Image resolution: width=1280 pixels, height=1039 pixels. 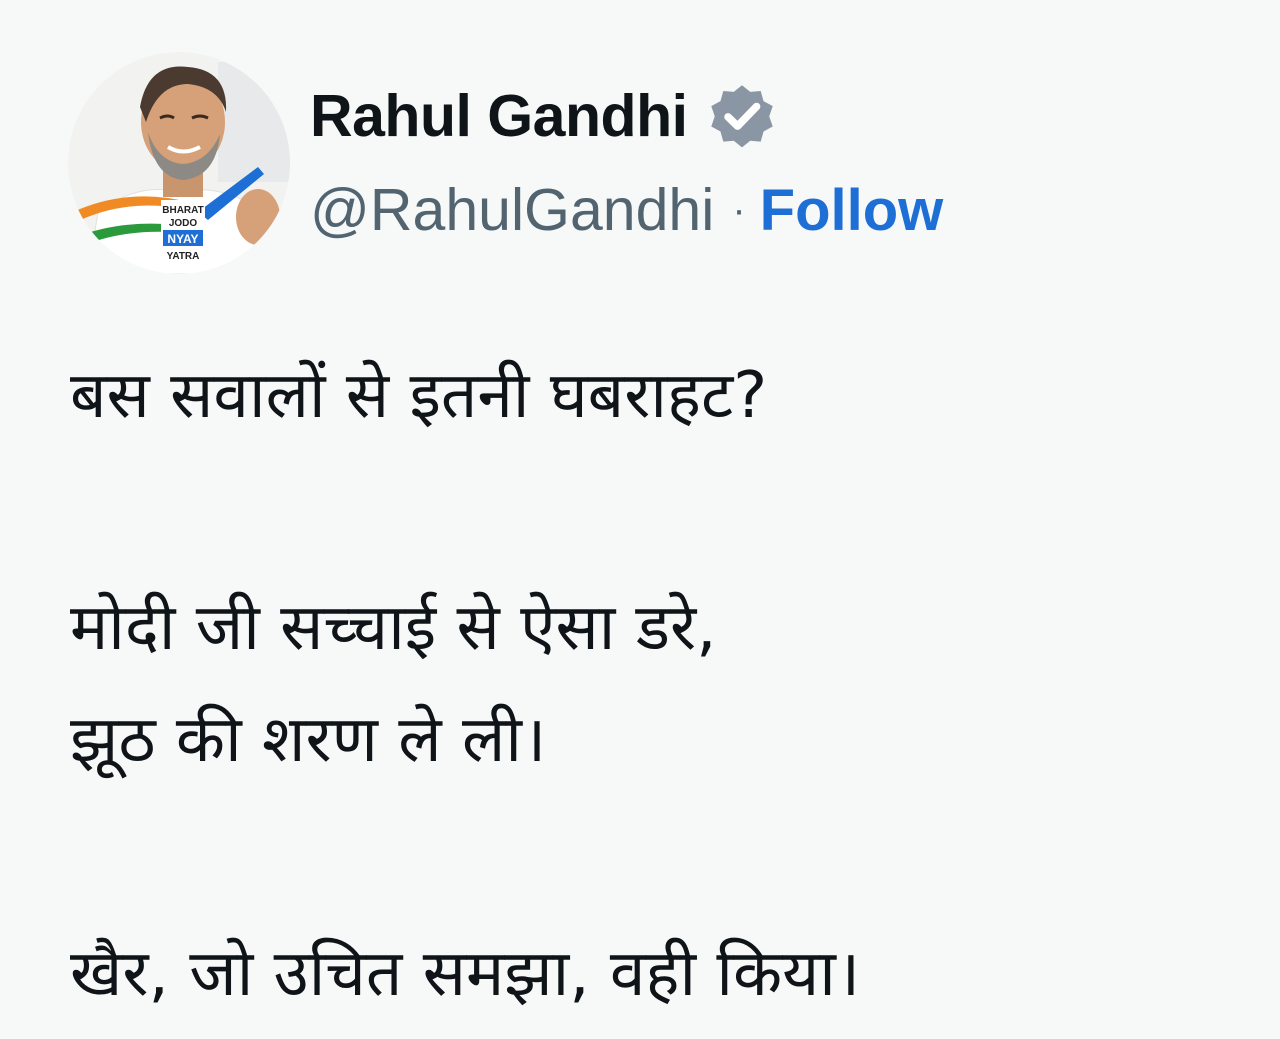 I want to click on avatar: BHARAT JODO NYAY YATRA, so click(x=179, y=163).